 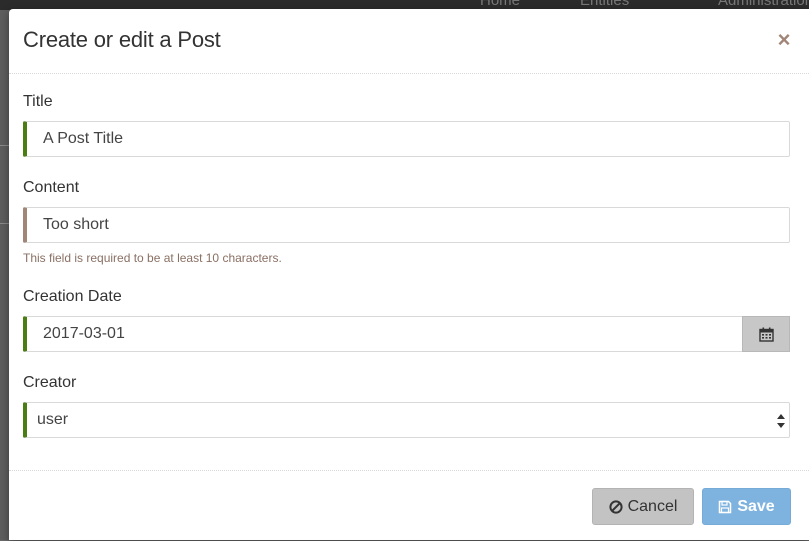 I want to click on date-picker-button, so click(x=766, y=334).